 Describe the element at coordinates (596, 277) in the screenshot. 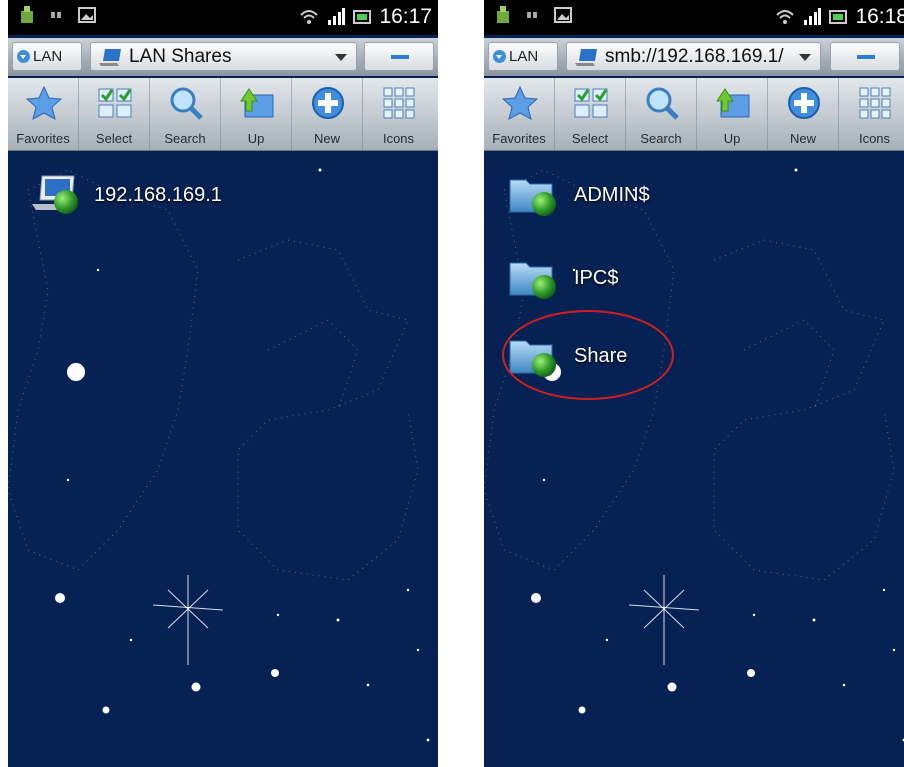

I see `item-name: IPC$` at that location.